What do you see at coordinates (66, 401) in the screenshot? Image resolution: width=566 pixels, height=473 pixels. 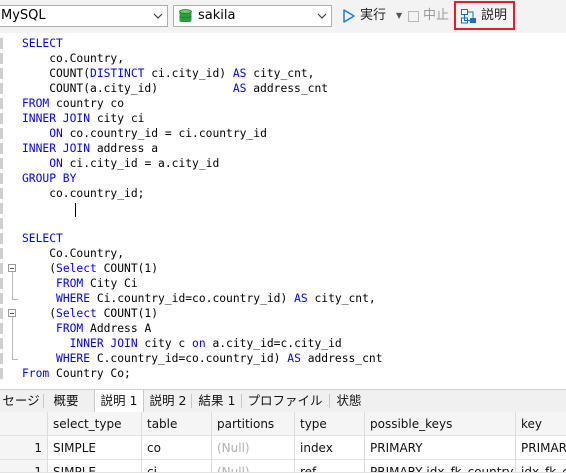 I see `tab-2: 概要` at bounding box center [66, 401].